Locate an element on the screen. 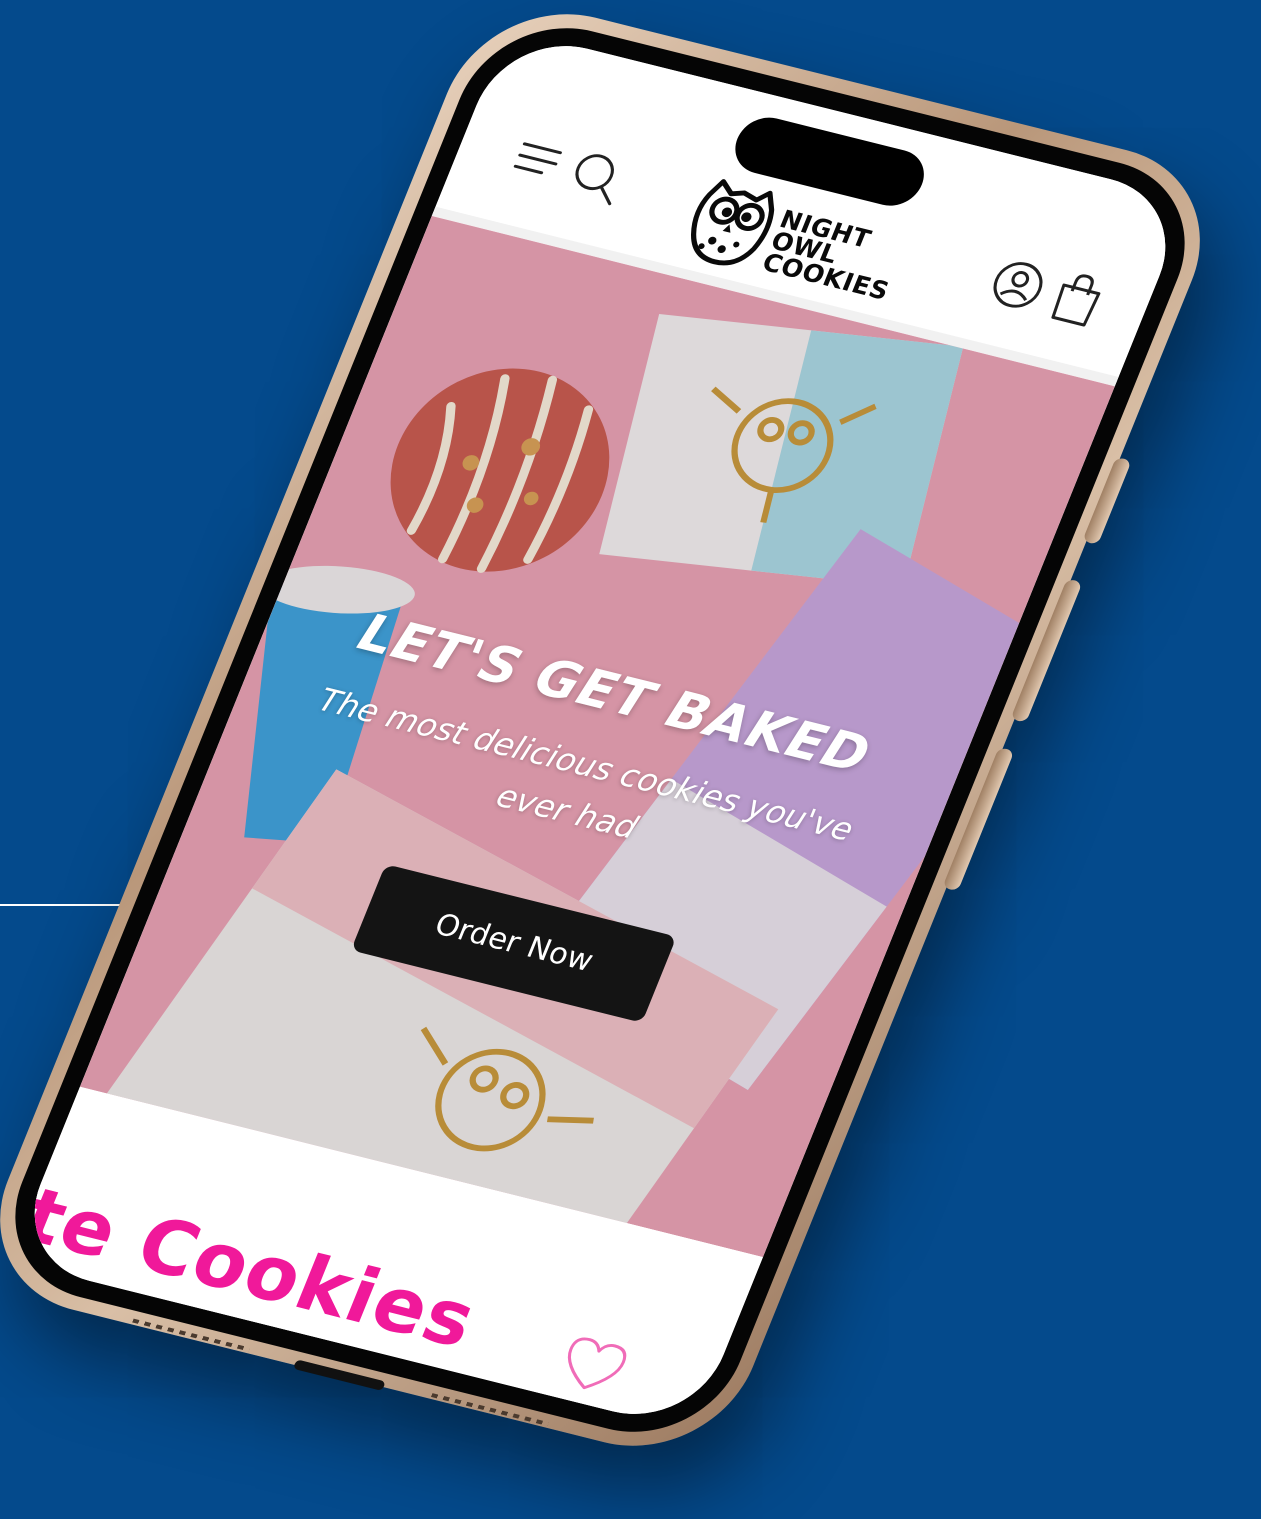 The image size is (1261, 1519). menu-icon is located at coordinates (538, 160).